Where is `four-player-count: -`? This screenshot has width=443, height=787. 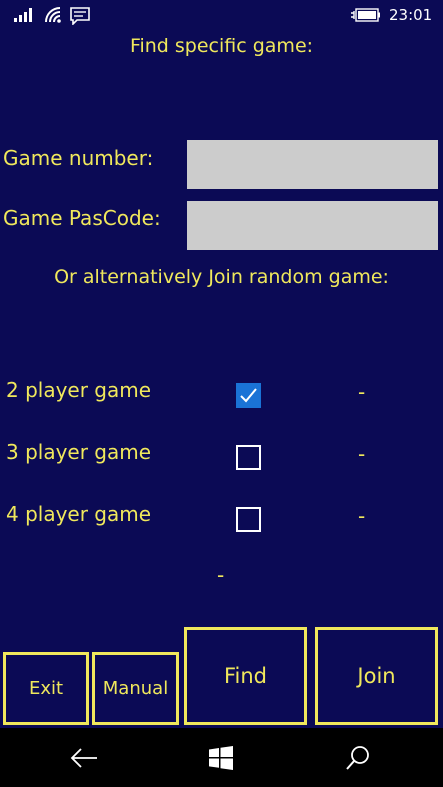
four-player-count: - is located at coordinates (362, 516).